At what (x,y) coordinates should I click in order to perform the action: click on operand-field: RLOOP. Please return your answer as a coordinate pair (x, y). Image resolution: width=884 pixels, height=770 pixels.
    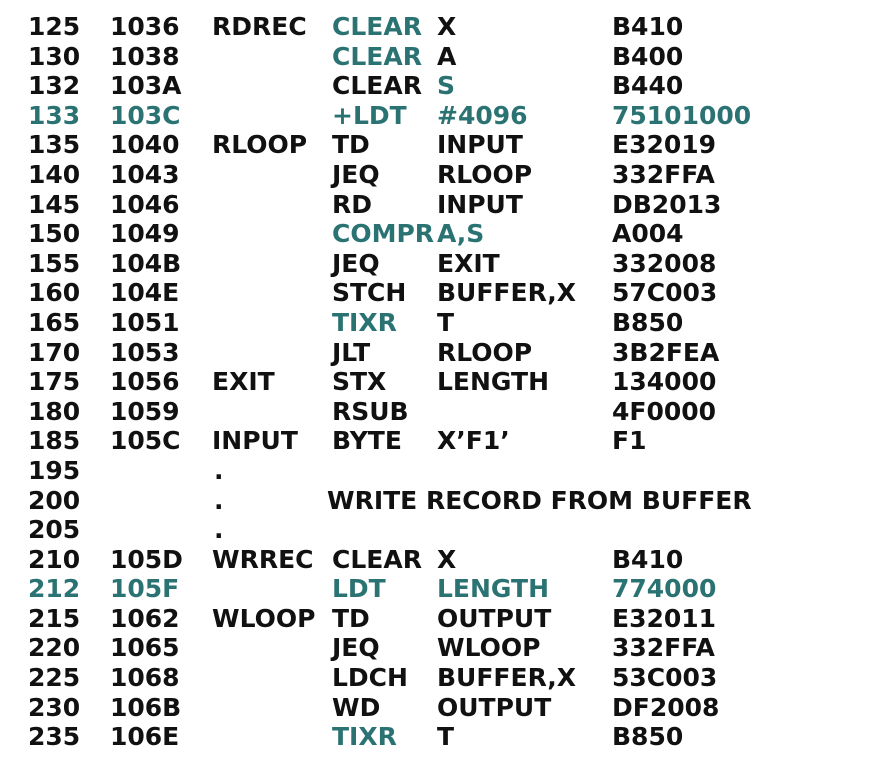
    Looking at the image, I should click on (485, 352).